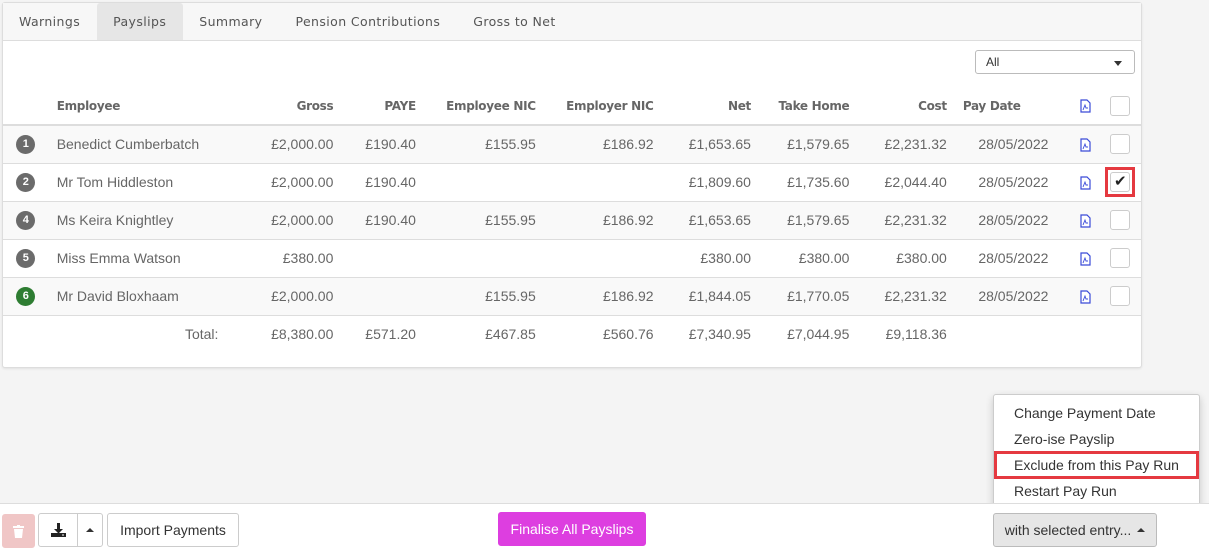 This screenshot has width=1209, height=550. I want to click on header-employee-nic: Employee NIC, so click(483, 106).